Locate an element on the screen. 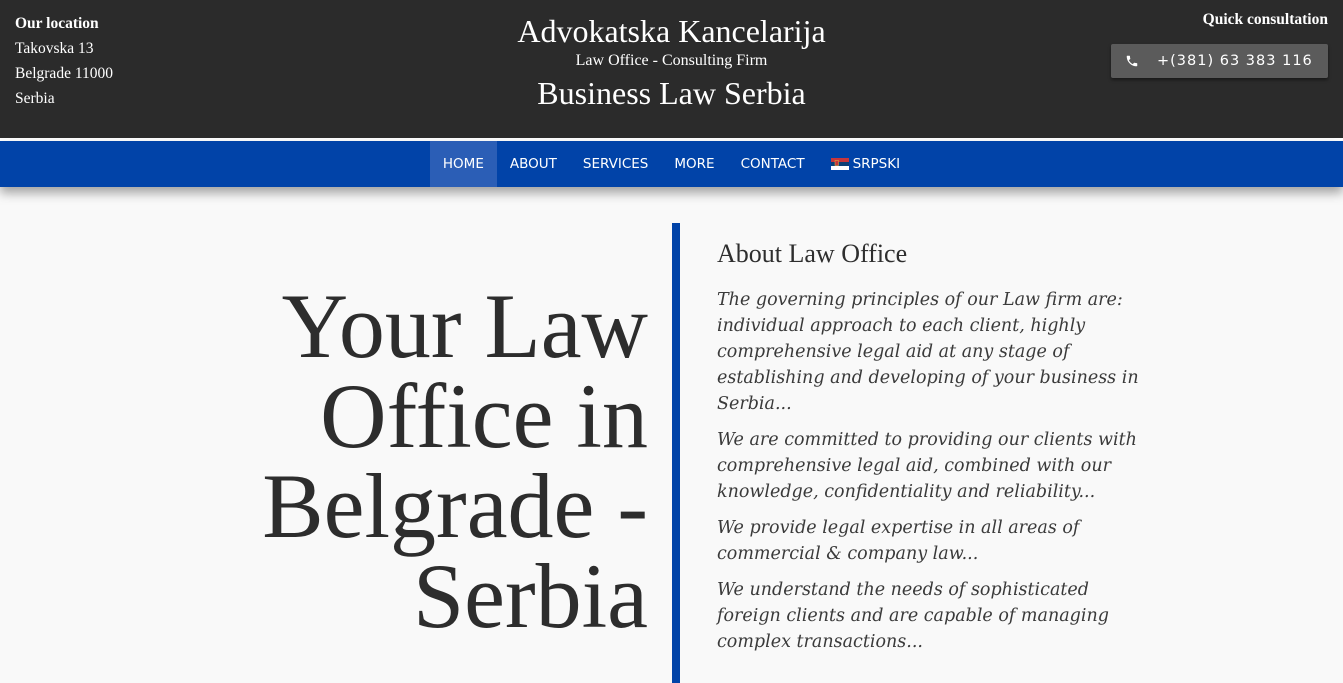 This screenshot has height=683, width=1343. nav-item-label: HOME is located at coordinates (463, 164).